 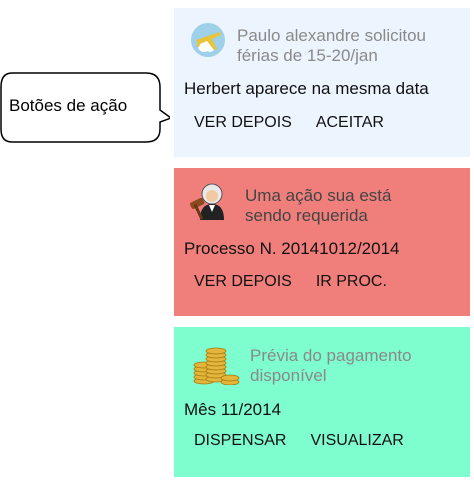 I want to click on callout-label: Botões de ação, so click(x=68, y=105).